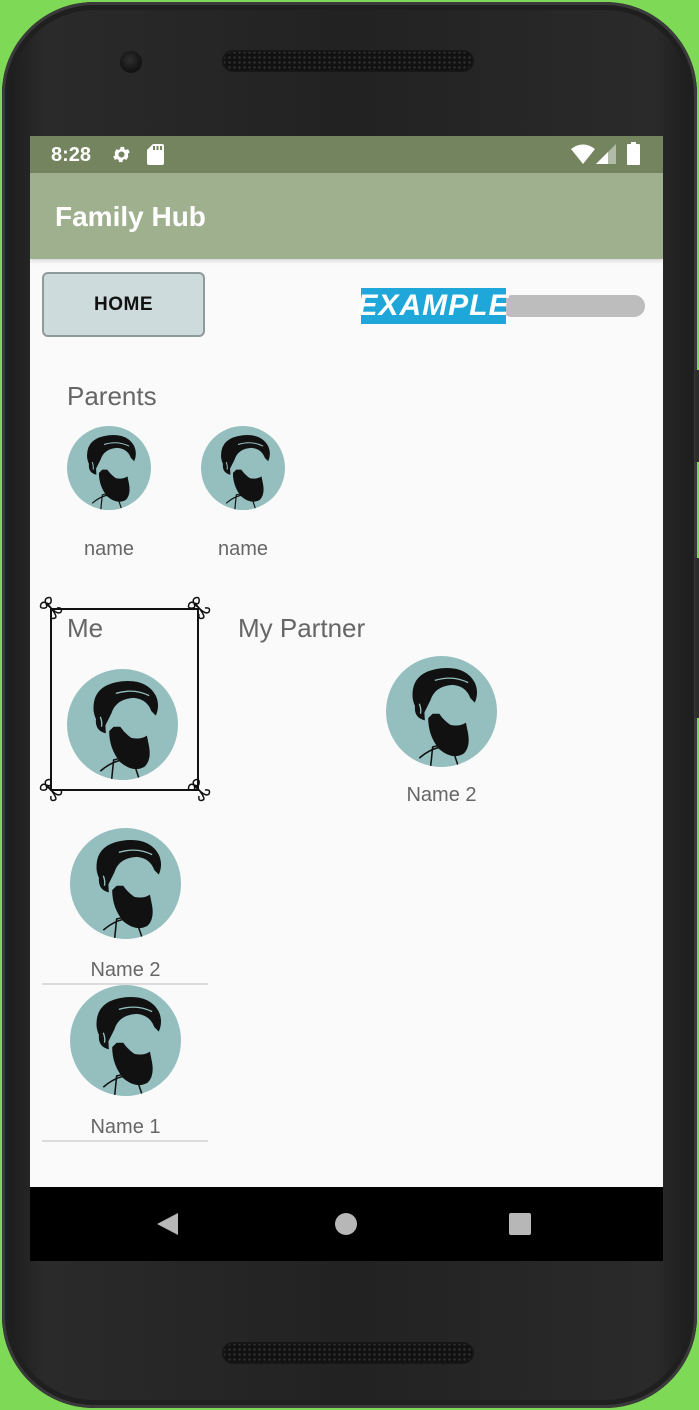 Image resolution: width=699 pixels, height=1410 pixels. I want to click on recents-icon, so click(520, 1224).